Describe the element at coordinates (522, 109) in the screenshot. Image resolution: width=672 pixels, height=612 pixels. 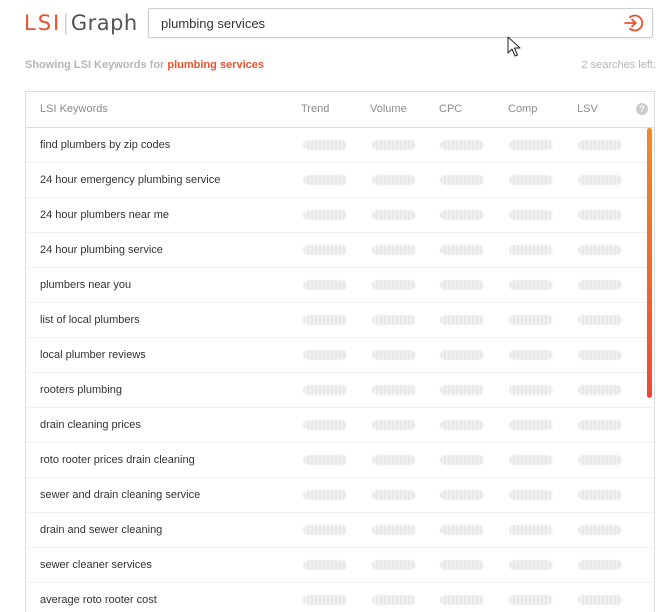
I see `header-comp: Comp` at that location.